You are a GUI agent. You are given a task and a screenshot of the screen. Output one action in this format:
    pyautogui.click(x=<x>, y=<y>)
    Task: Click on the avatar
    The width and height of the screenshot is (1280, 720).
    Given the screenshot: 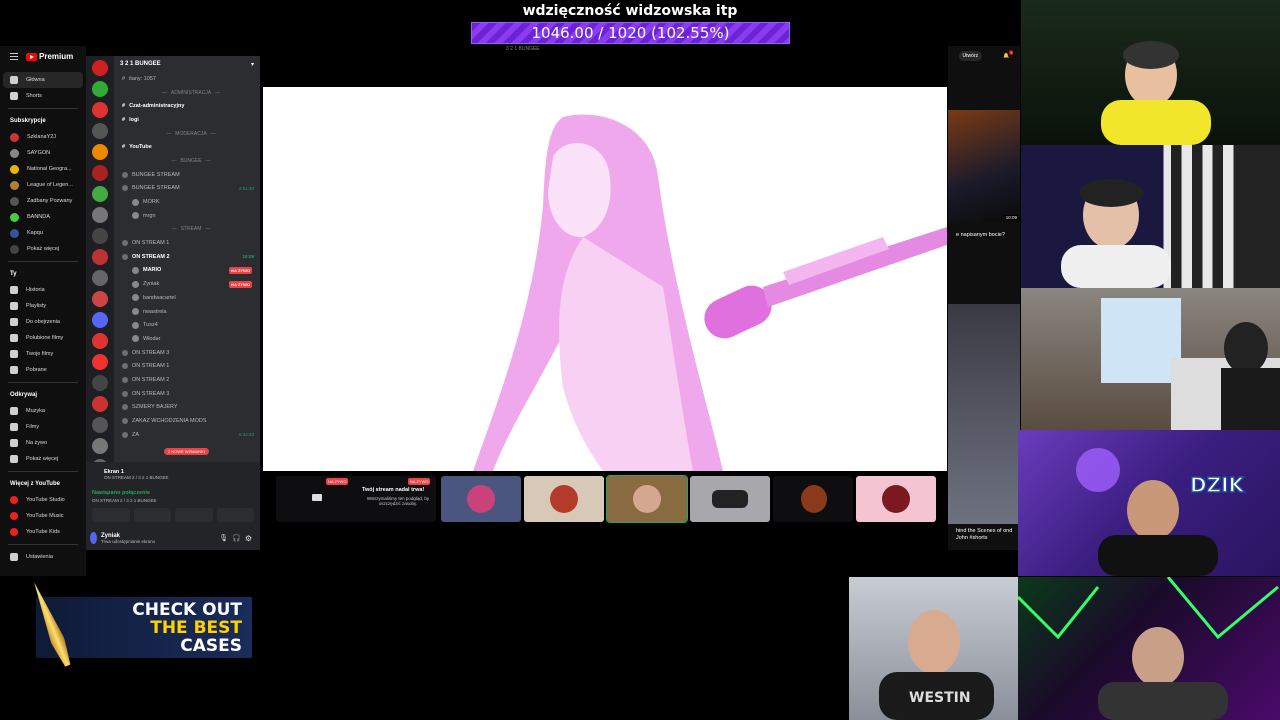 What is the action you would take?
    pyautogui.click(x=93, y=538)
    